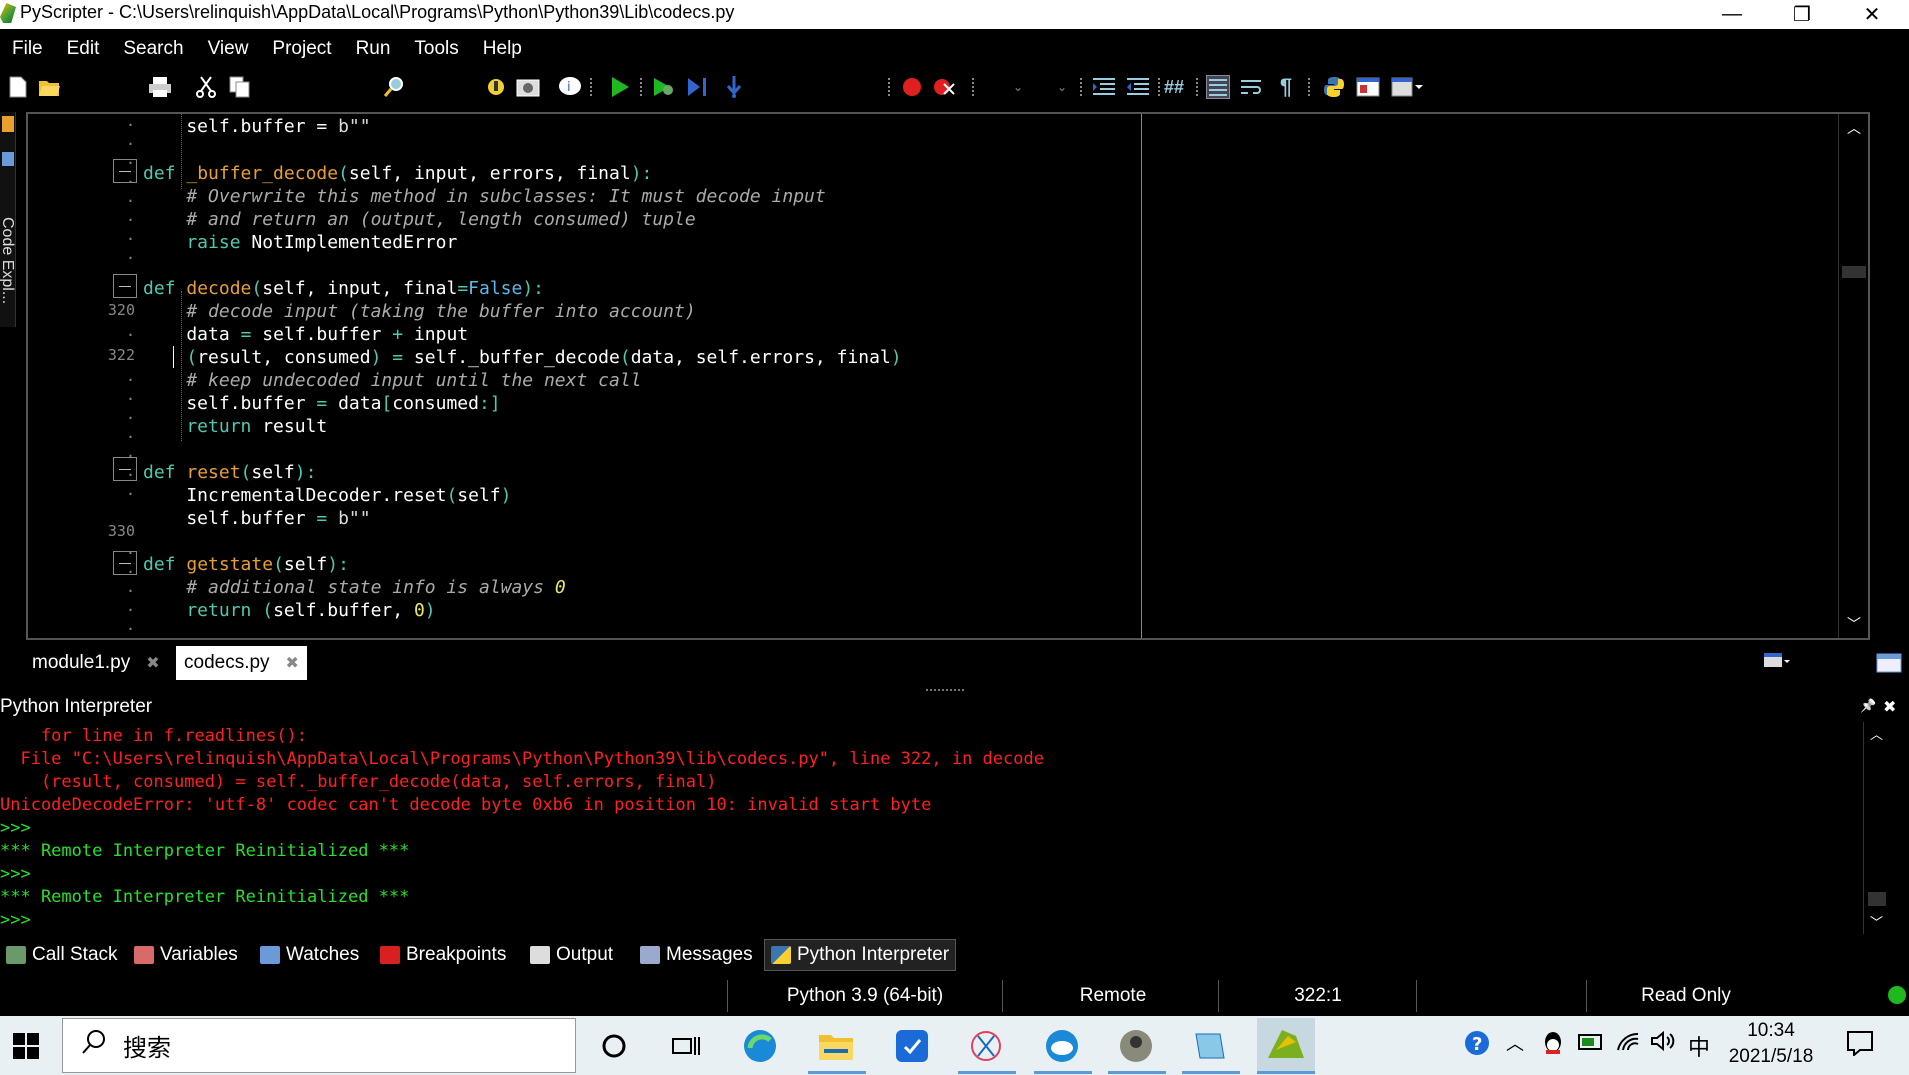 This screenshot has width=1909, height=1075. Describe the element at coordinates (1062, 1046) in the screenshot. I see `onedrive-icon` at that location.